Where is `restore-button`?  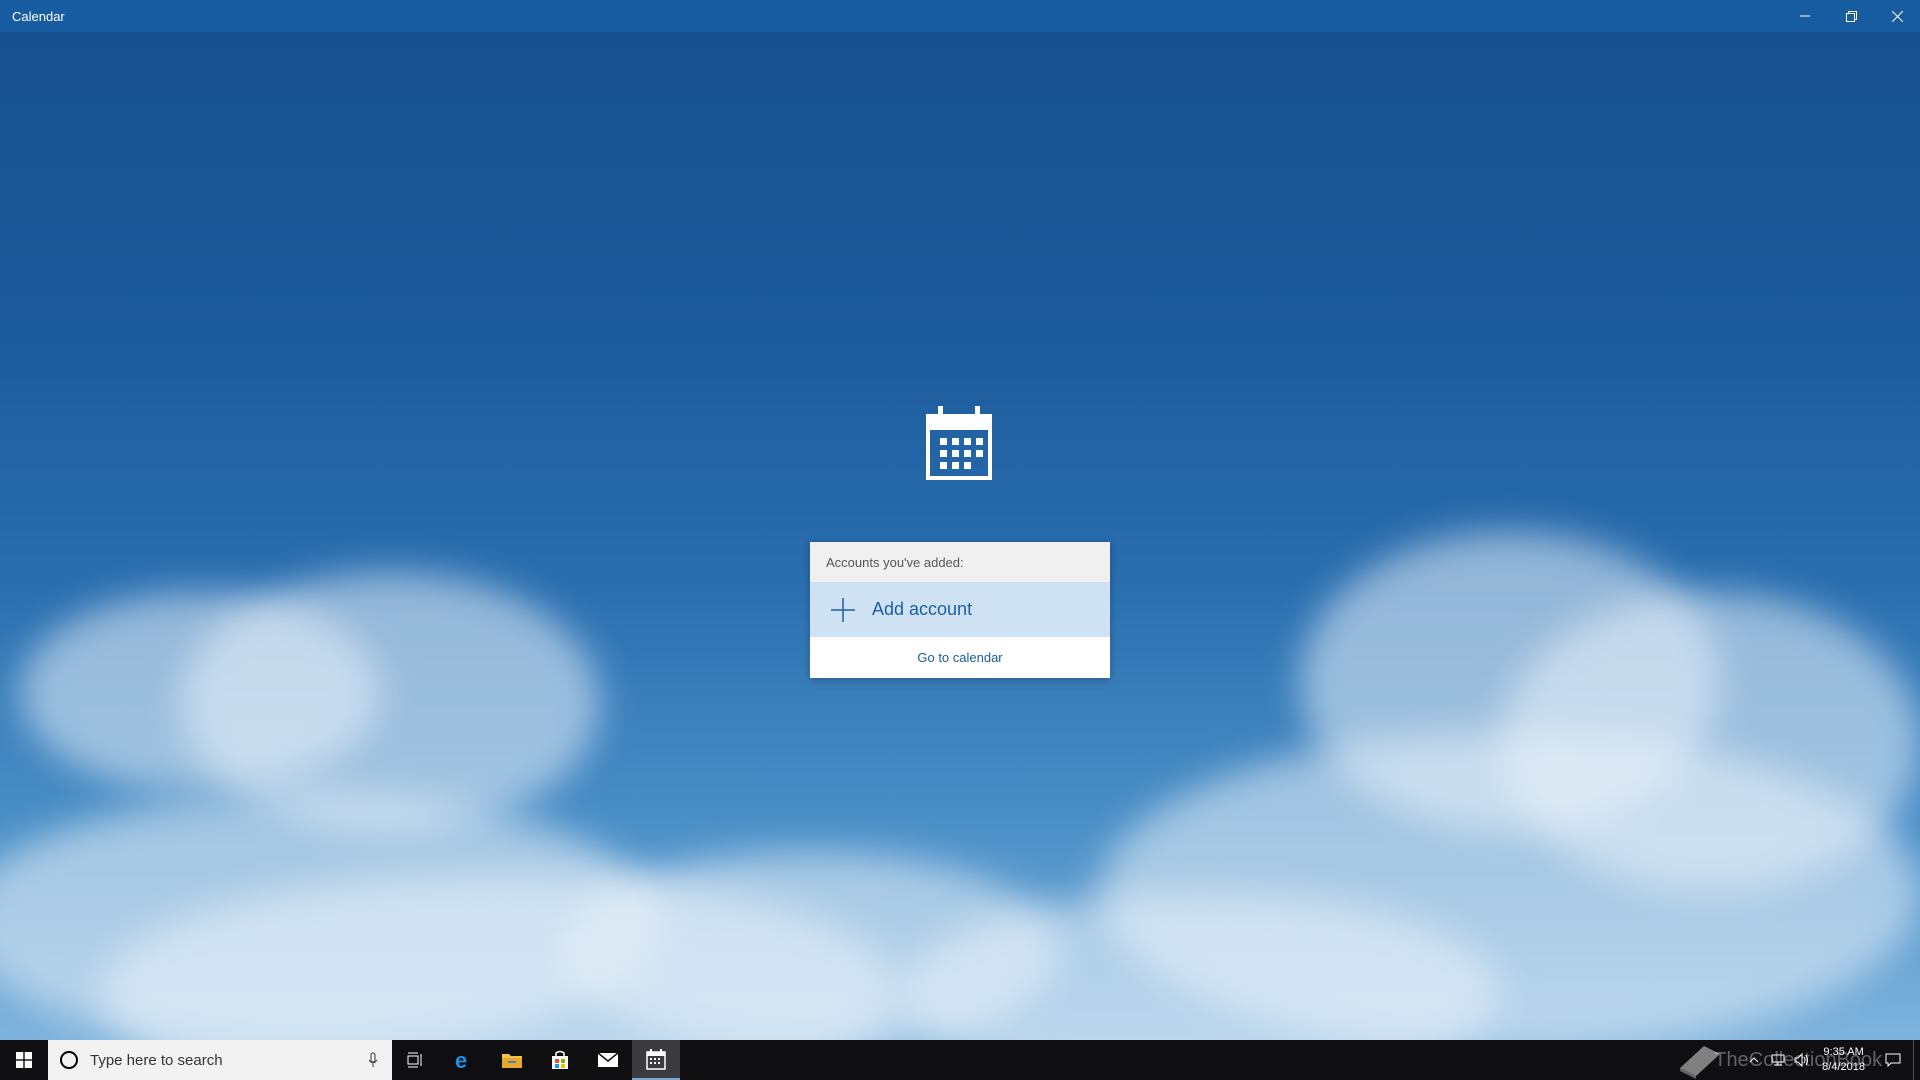
restore-button is located at coordinates (1851, 16).